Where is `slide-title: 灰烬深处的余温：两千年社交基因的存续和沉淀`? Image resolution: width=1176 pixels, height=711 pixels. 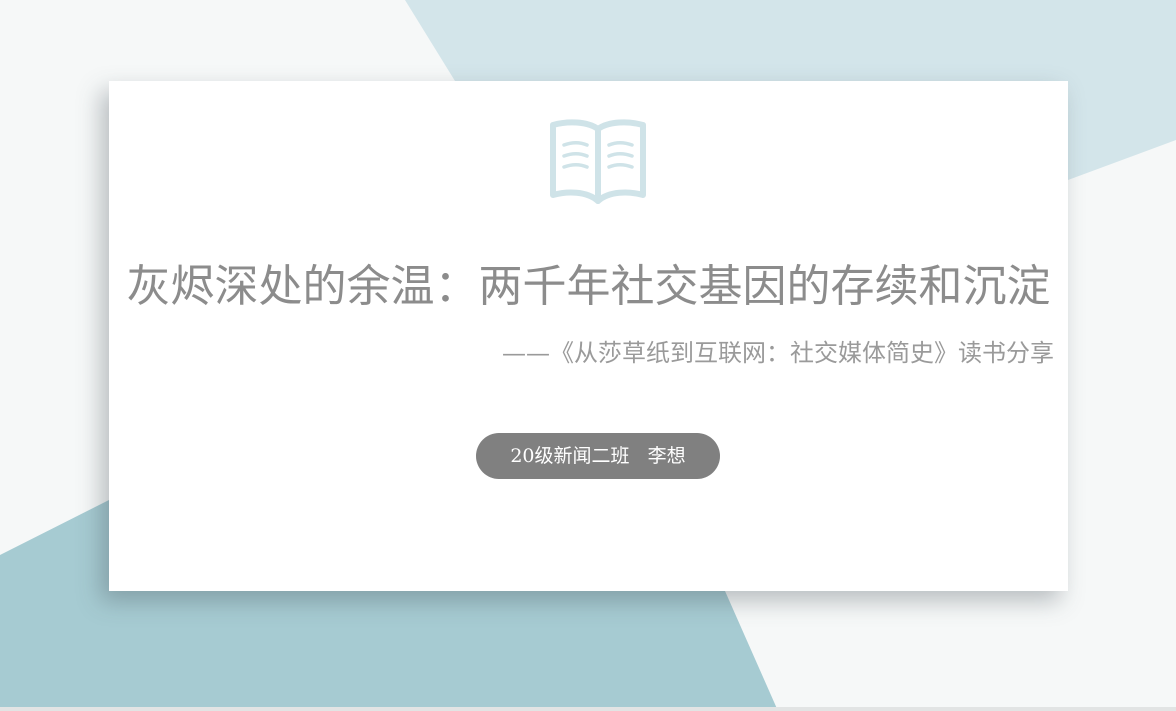
slide-title: 灰烬深处的余温：两千年社交基因的存续和沉淀 is located at coordinates (588, 286).